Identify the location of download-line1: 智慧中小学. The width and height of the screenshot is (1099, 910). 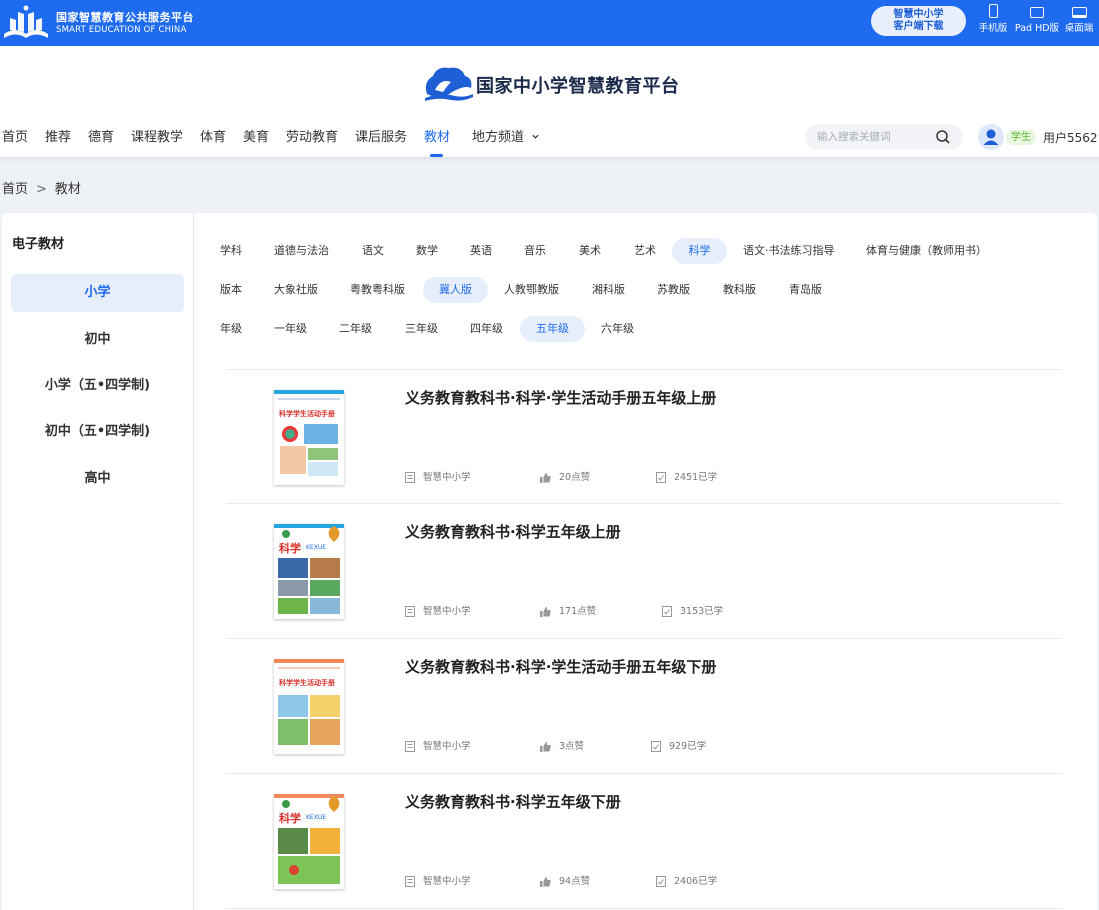
(918, 14).